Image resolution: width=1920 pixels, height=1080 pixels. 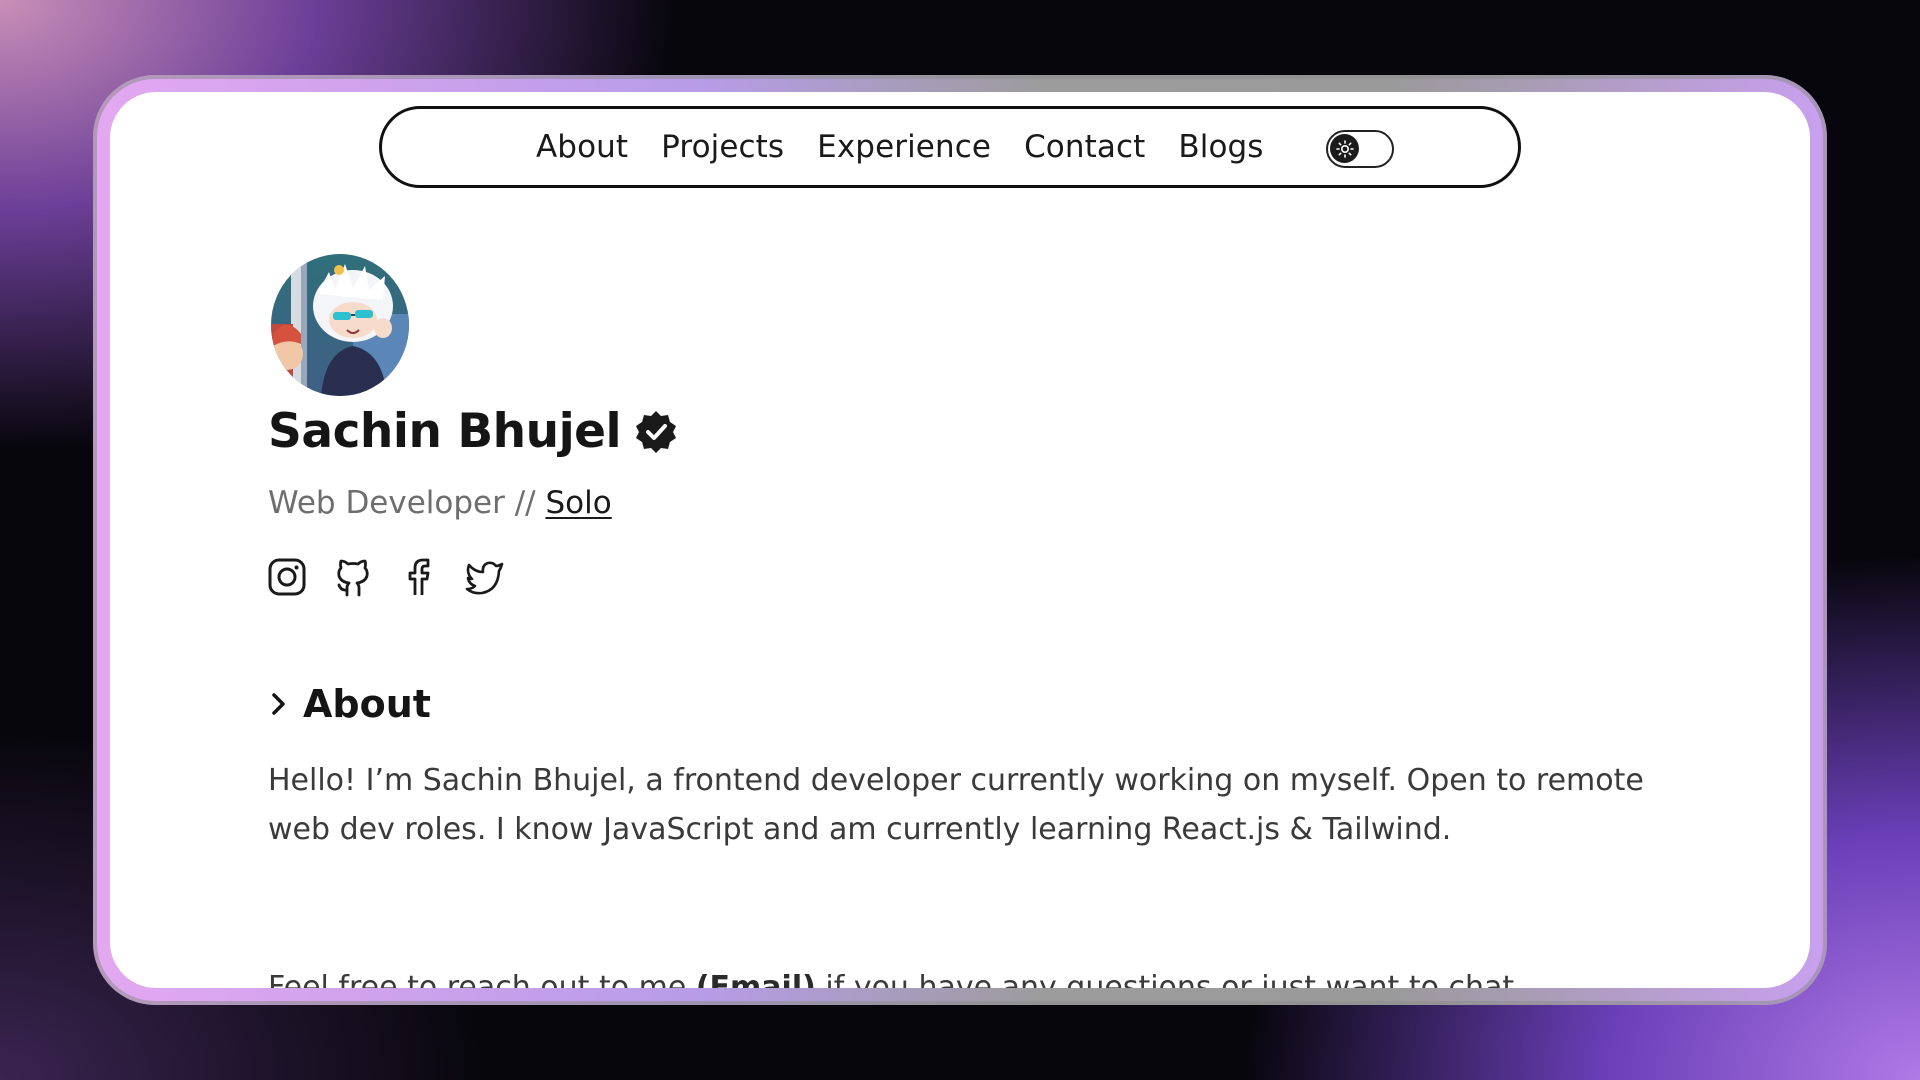 I want to click on twitter-icon, so click(x=485, y=577).